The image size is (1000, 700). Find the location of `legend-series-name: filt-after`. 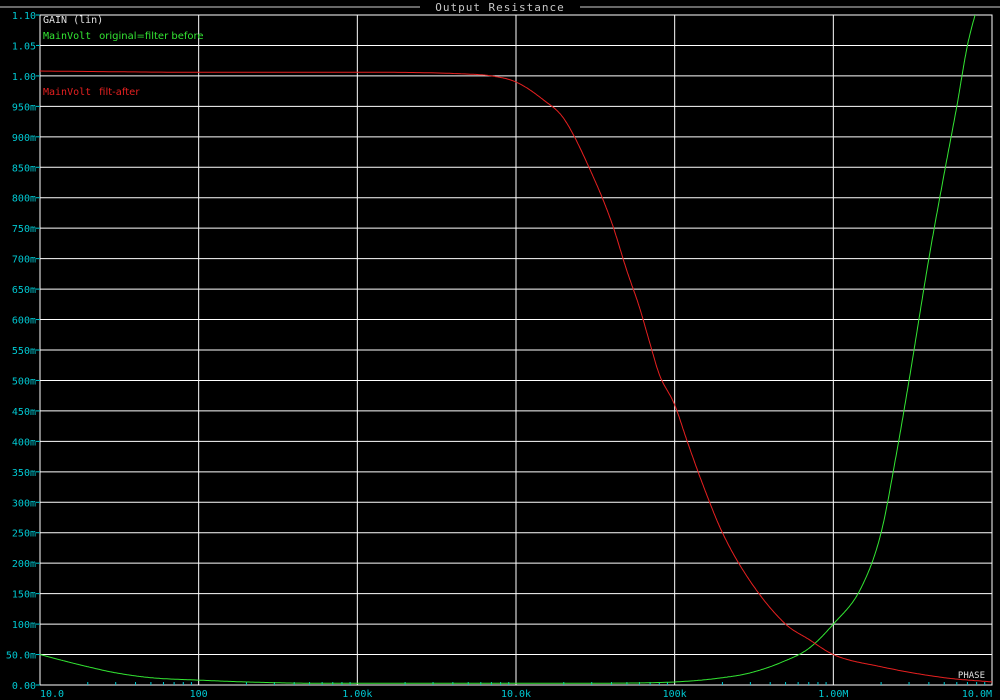

legend-series-name: filt-after is located at coordinates (119, 92).